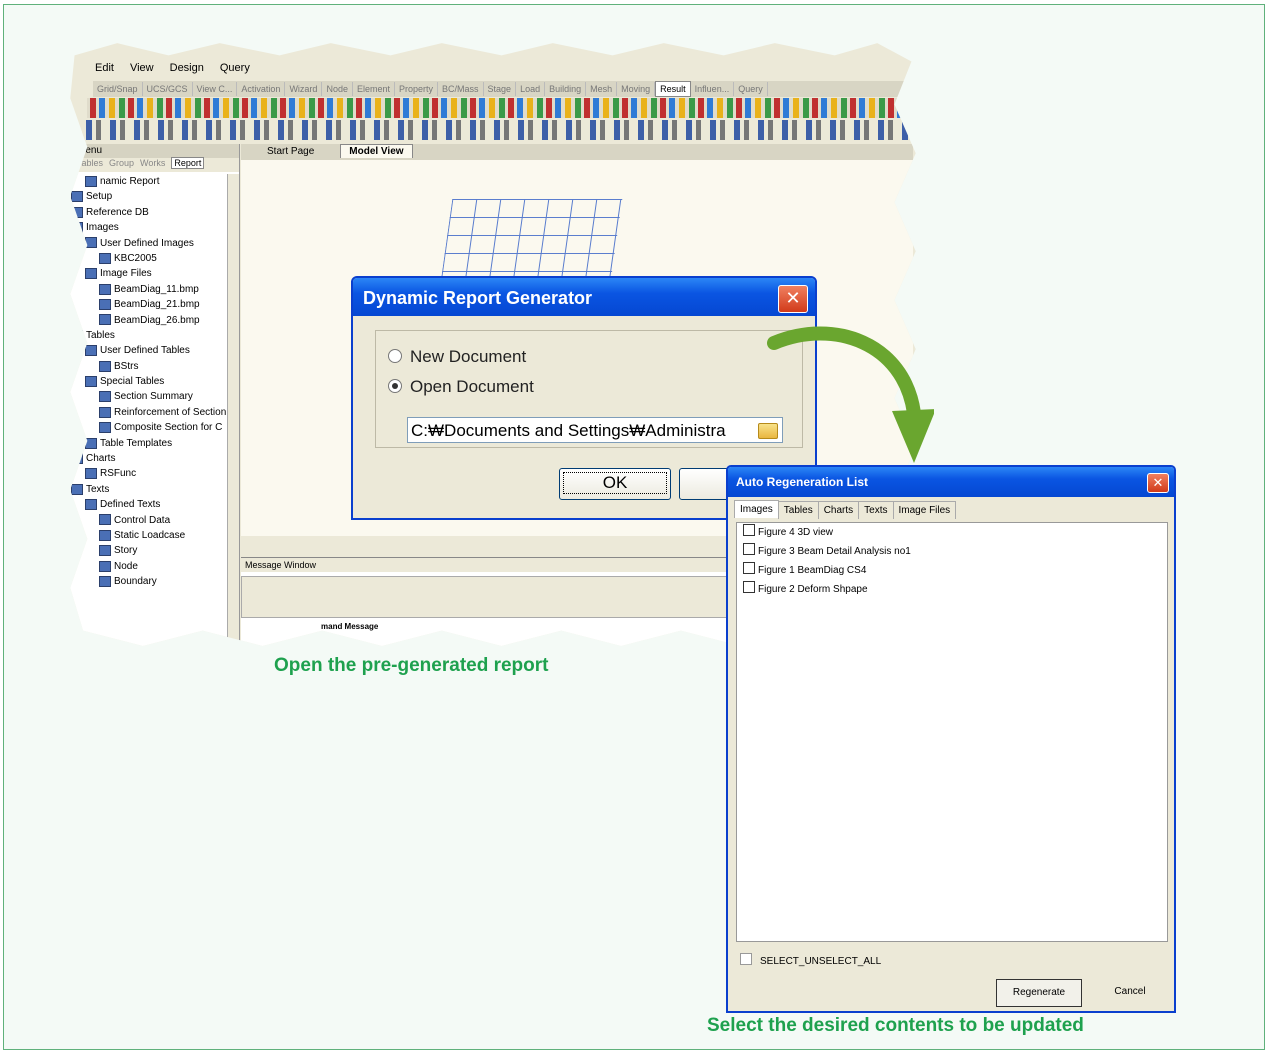 Image resolution: width=1269 pixels, height=1054 pixels. What do you see at coordinates (152, 163) in the screenshot?
I see `tree-tab: Works` at bounding box center [152, 163].